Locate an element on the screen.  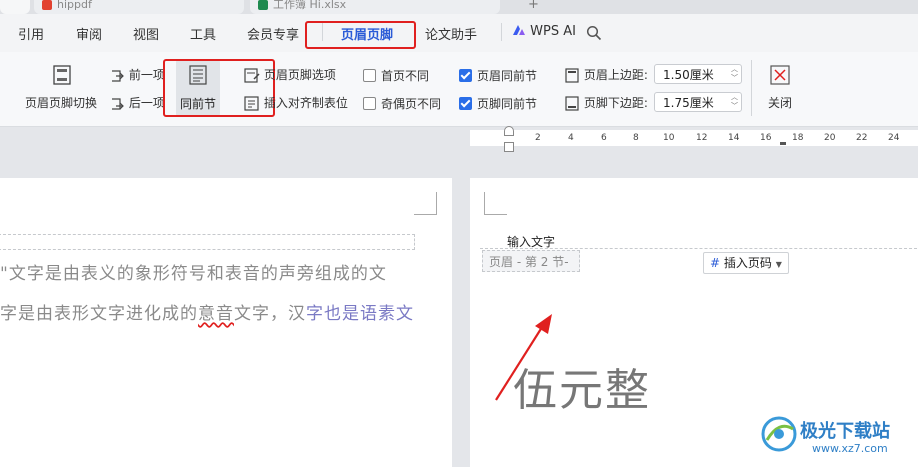
header-top-margin-value: 1.50厘米 is located at coordinates (688, 75).